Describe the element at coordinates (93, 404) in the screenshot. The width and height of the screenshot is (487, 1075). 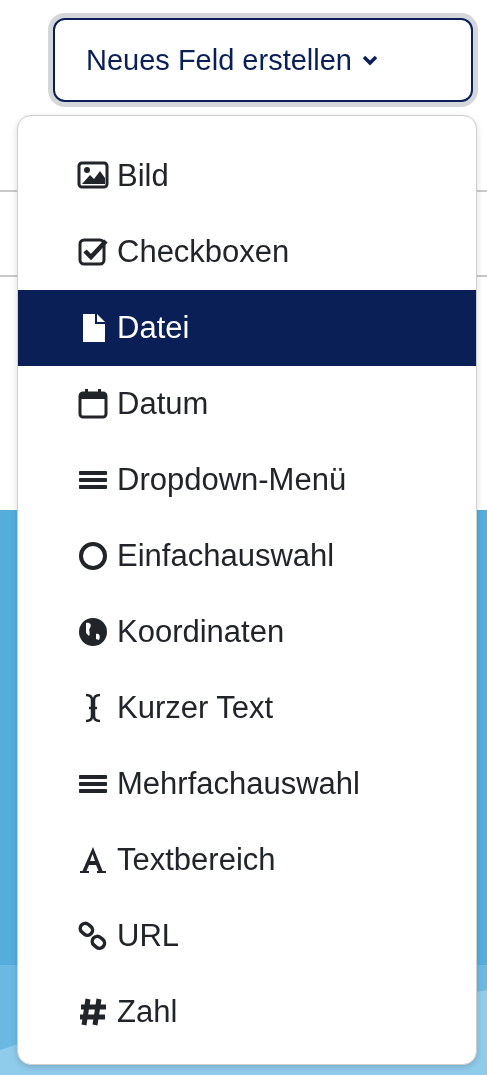
I see `calendar-icon` at that location.